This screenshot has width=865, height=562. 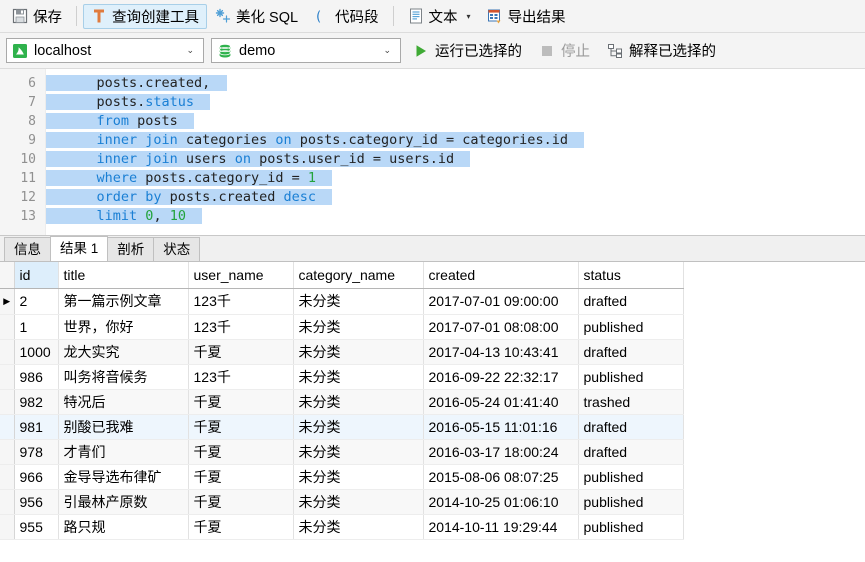 I want to click on beautify-sql-button: 美化 SQL, so click(x=256, y=16).